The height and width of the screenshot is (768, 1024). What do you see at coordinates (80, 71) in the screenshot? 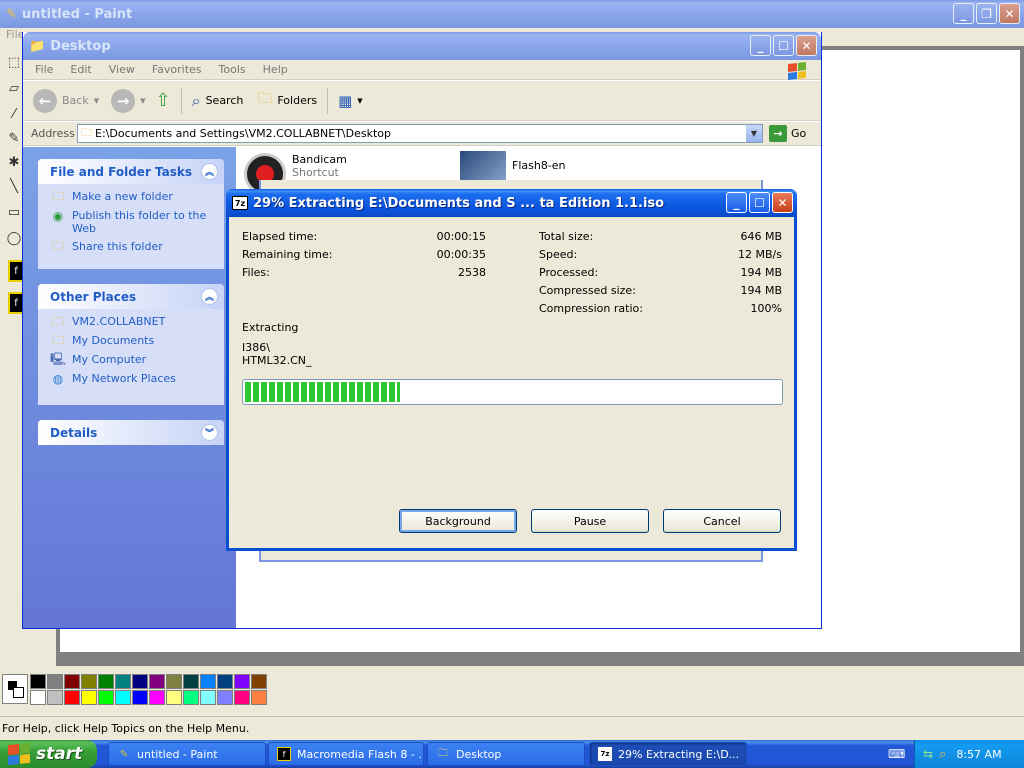
I see `menu-edit: Edit` at bounding box center [80, 71].